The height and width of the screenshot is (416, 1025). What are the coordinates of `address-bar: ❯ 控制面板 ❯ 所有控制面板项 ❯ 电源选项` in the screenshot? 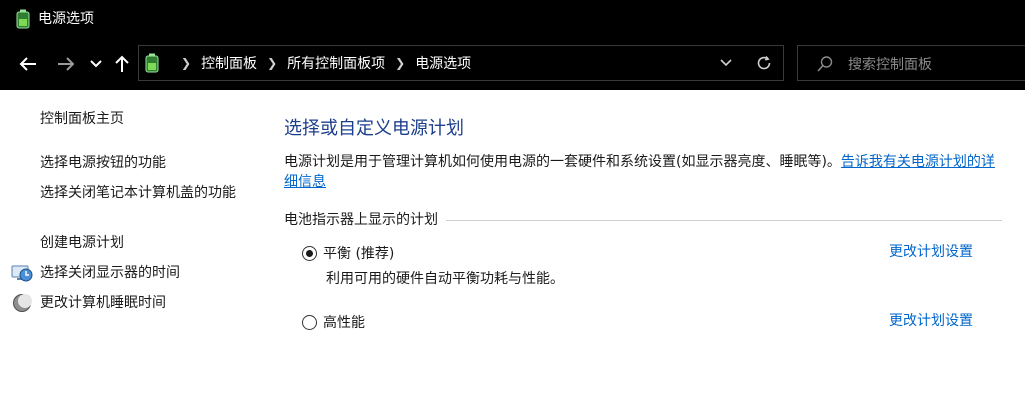 It's located at (461, 63).